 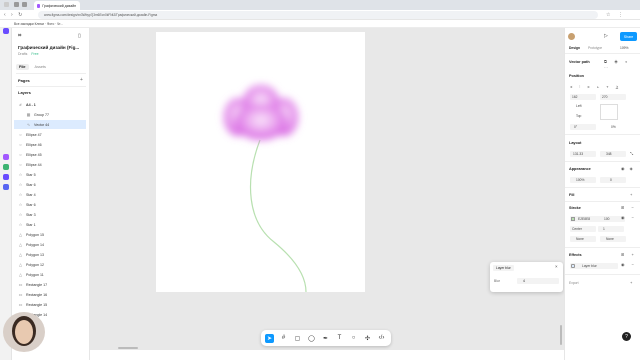 I want to click on add-page-icon: +, so click(x=81, y=80).